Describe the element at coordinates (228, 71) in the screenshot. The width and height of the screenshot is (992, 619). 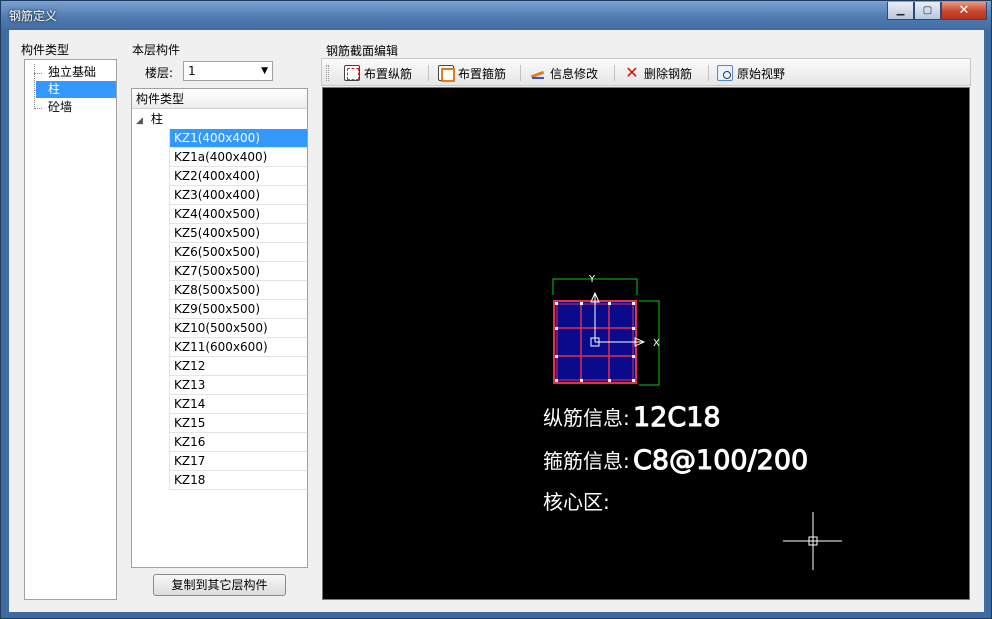
I see `floor-select: 1 ▼` at that location.